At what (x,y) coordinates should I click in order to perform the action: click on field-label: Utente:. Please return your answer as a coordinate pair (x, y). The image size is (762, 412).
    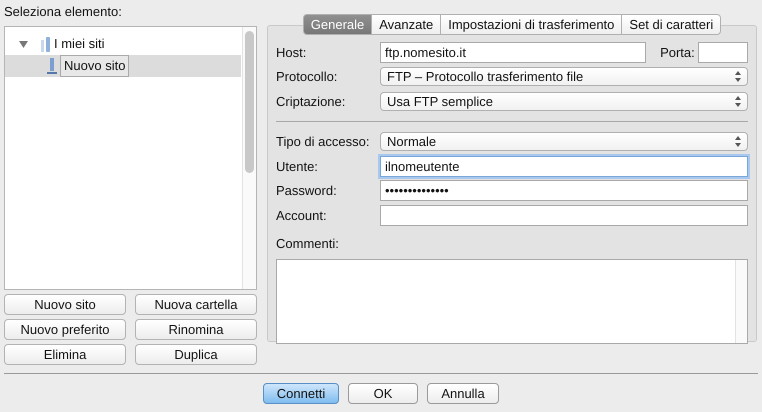
    Looking at the image, I should click on (297, 167).